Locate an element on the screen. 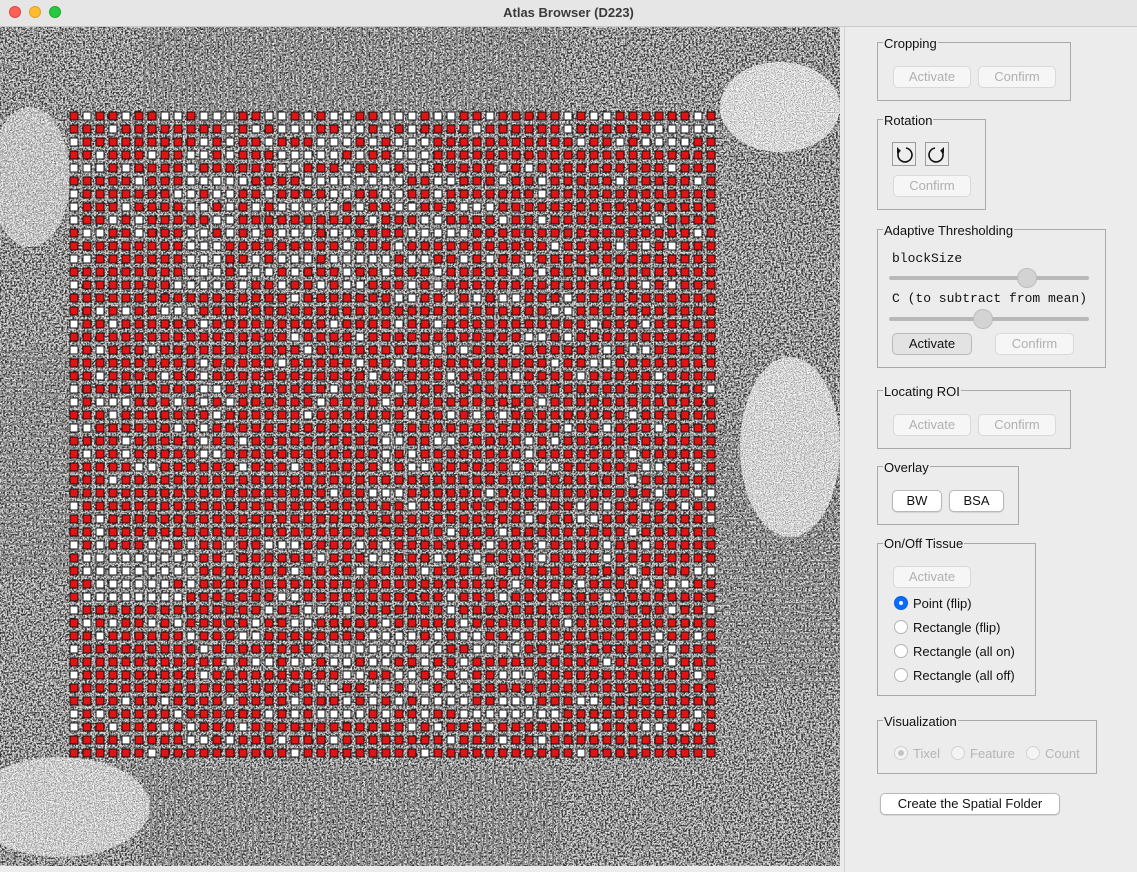 The width and height of the screenshot is (1137, 872). radio-rectangle-all-on is located at coordinates (901, 651).